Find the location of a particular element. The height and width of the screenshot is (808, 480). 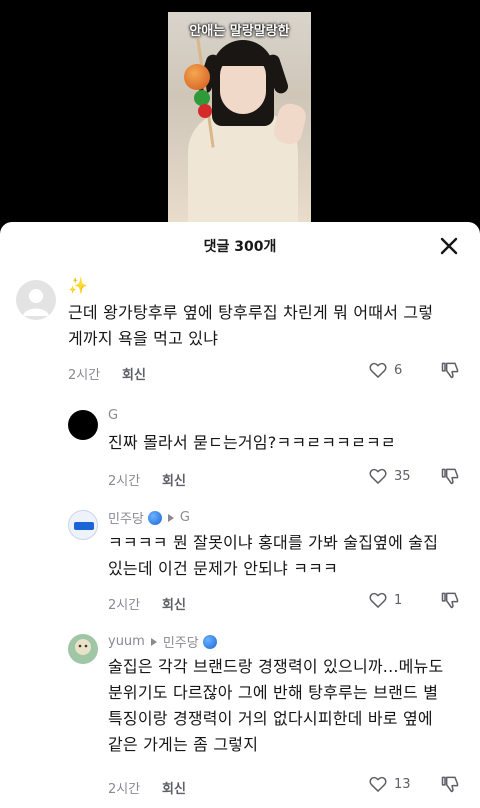

author-name: ✨ is located at coordinates (78, 285).